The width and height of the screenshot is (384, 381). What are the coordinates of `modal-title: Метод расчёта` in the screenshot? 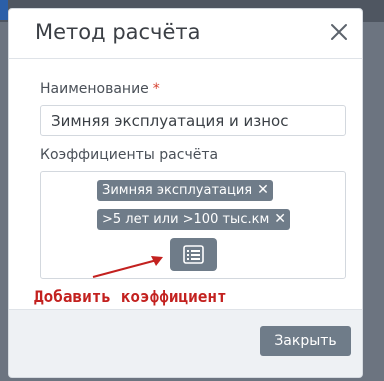 It's located at (118, 32).